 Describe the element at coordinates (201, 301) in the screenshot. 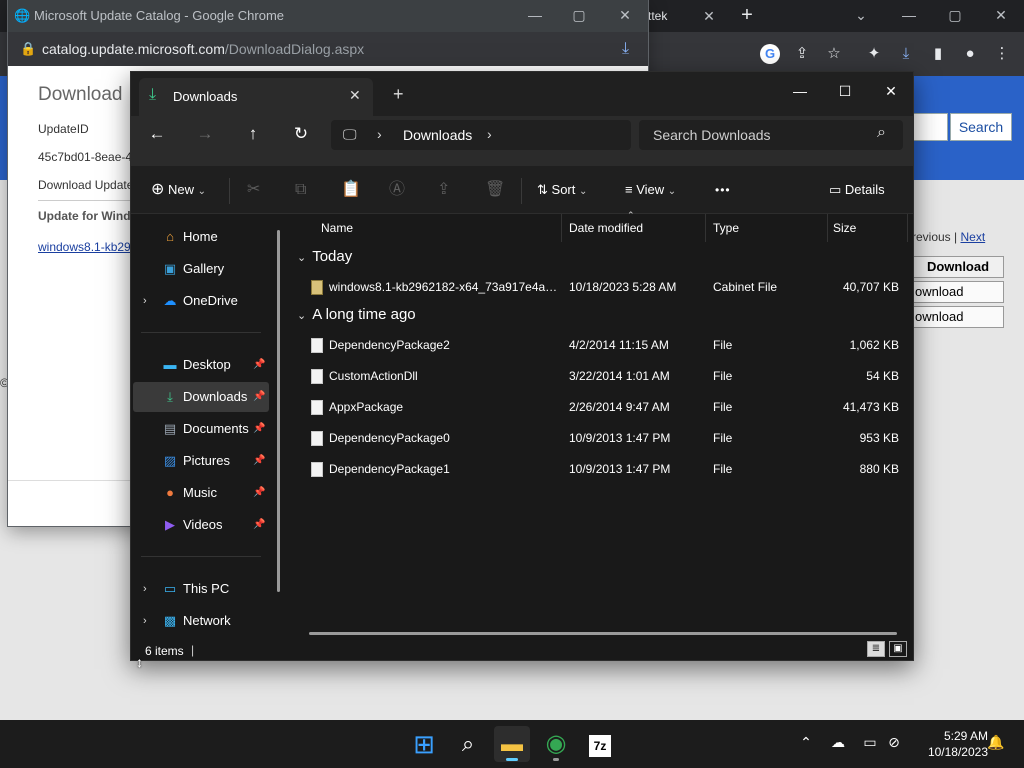

I see `nav-item-onedrive: › ☁ OneDrive` at that location.